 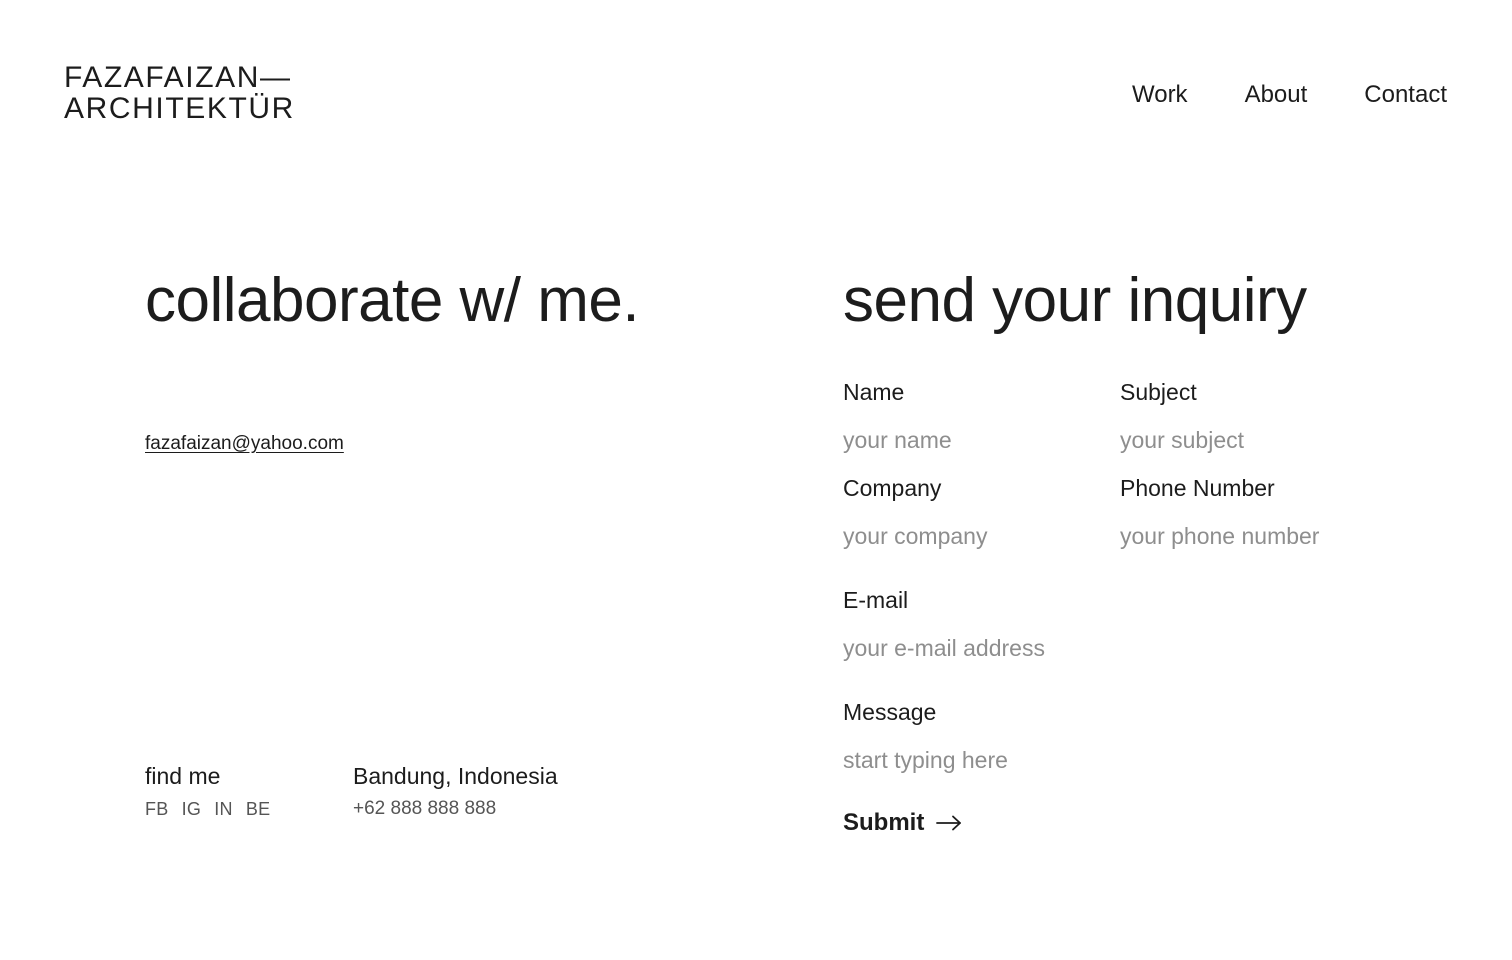 What do you see at coordinates (1197, 488) in the screenshot?
I see `phone-label: Phone Number` at bounding box center [1197, 488].